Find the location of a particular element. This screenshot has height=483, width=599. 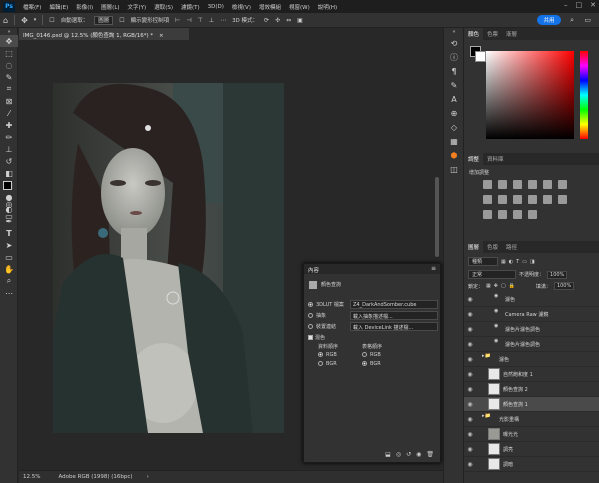

lock-pixels-icon: ▦ is located at coordinates (488, 286).